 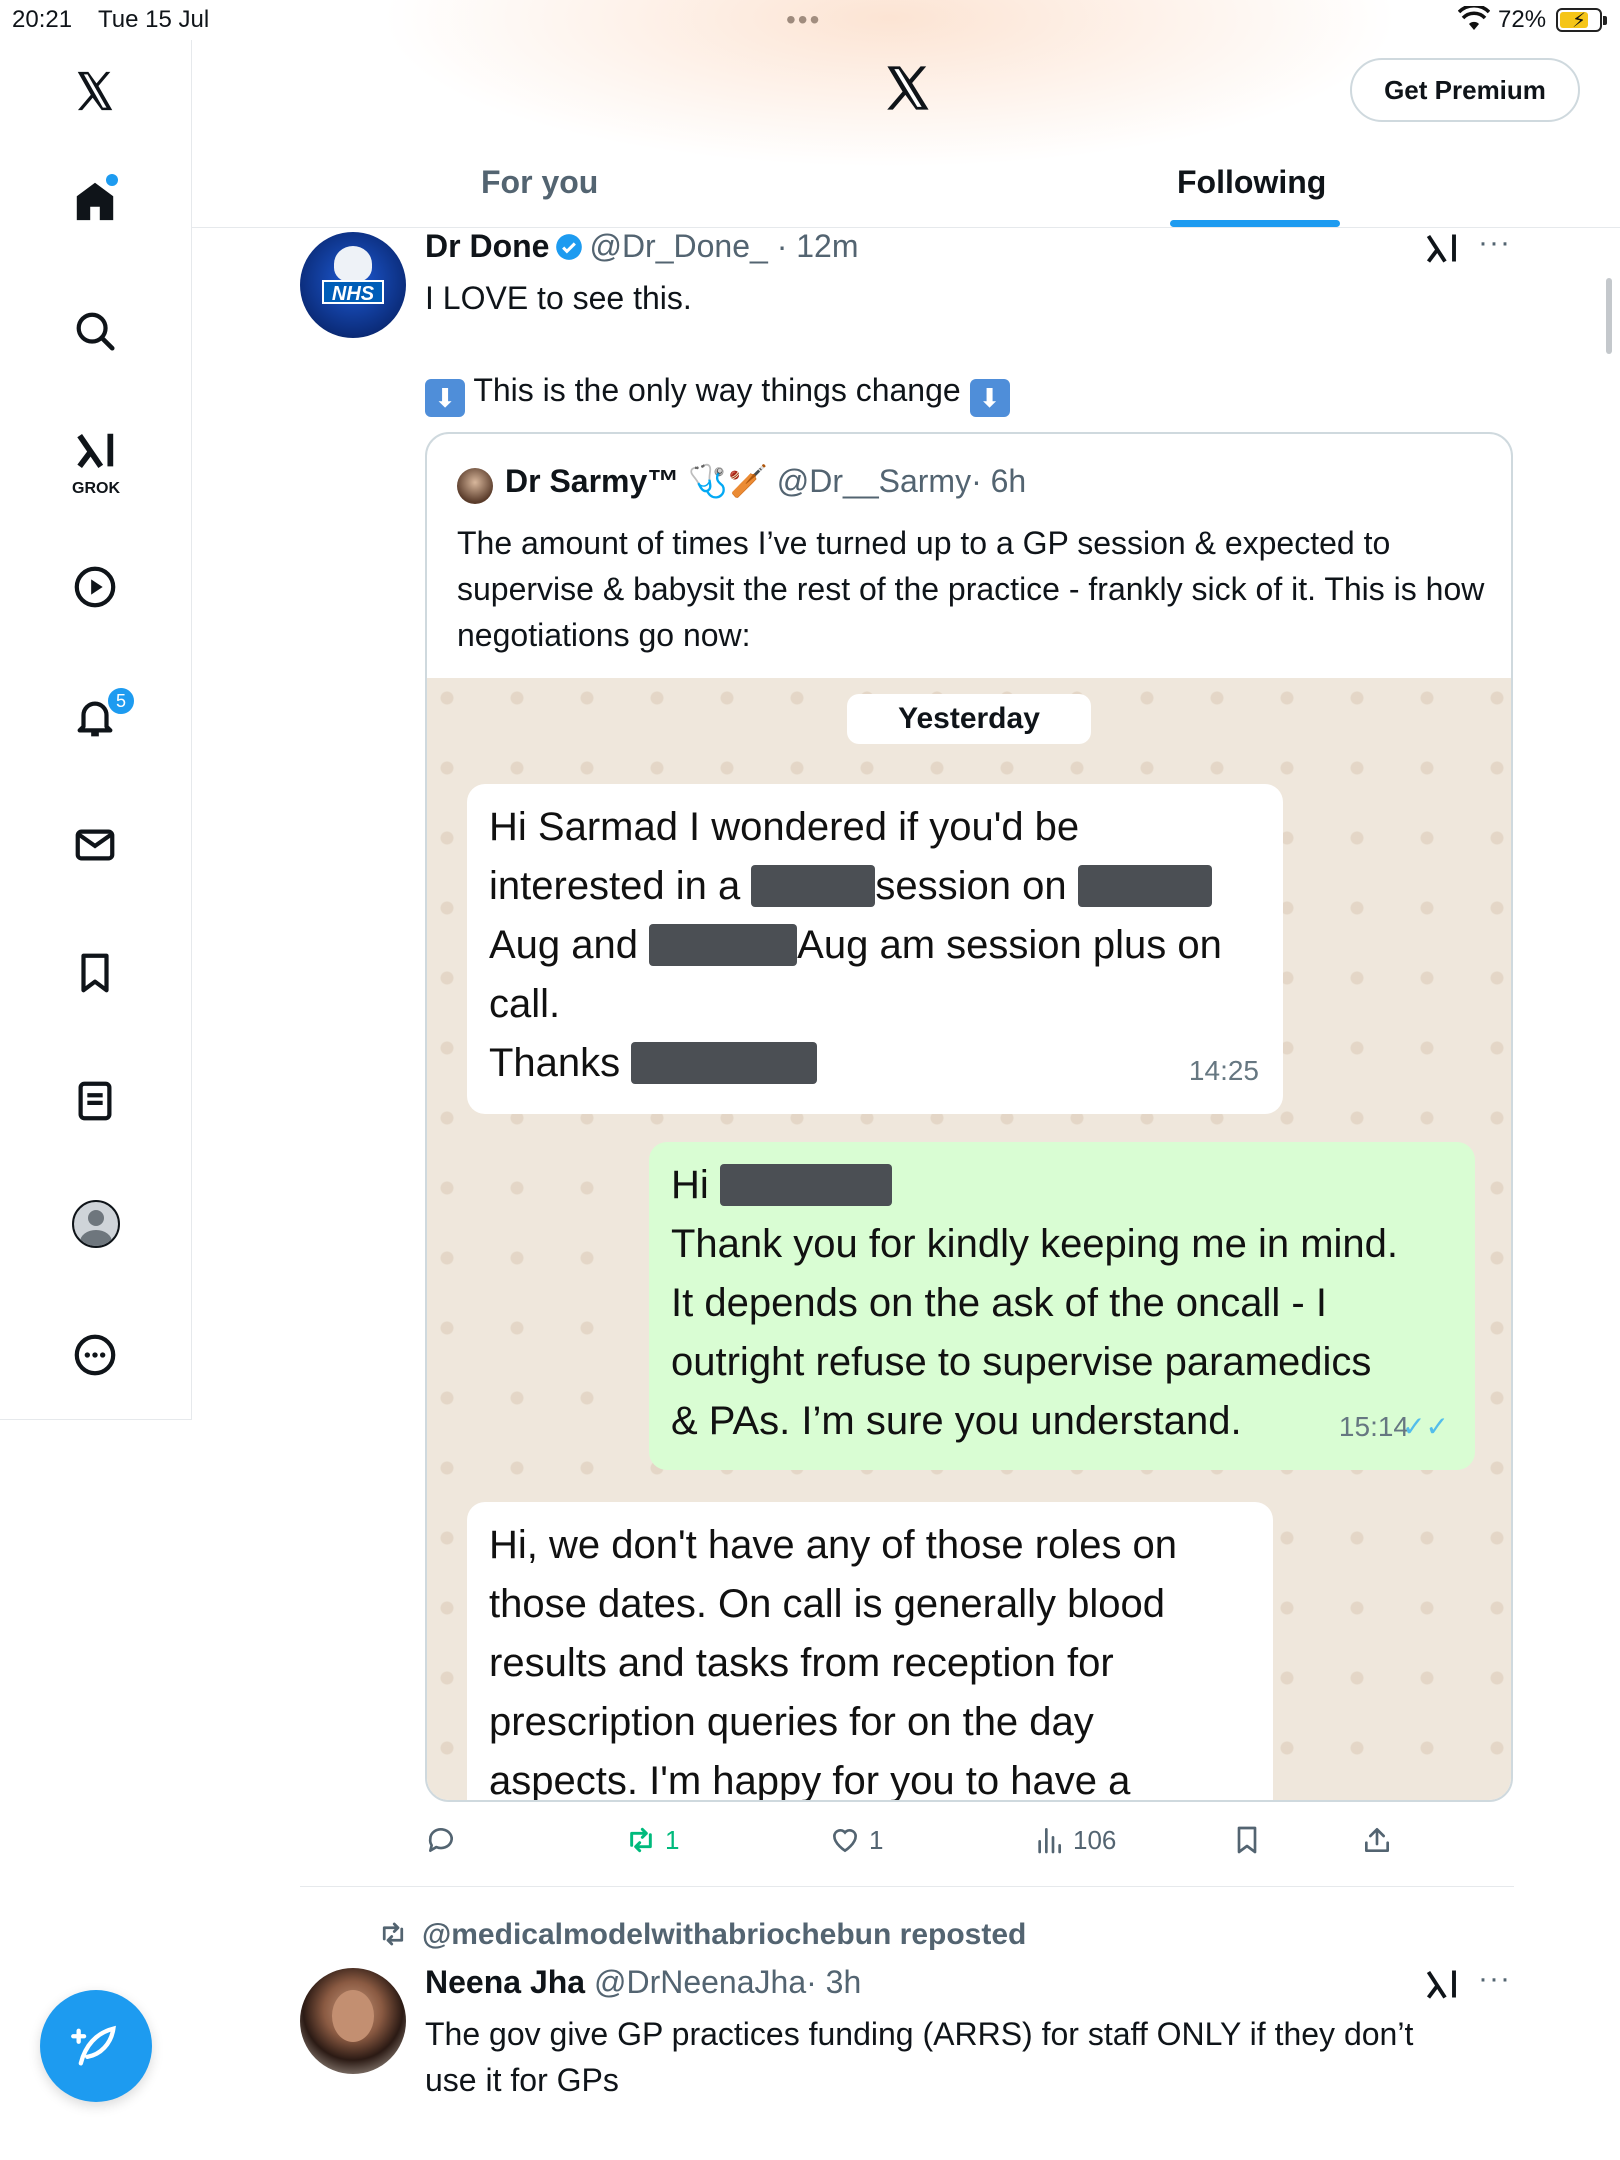 I want to click on avatar: NHS, so click(x=353, y=285).